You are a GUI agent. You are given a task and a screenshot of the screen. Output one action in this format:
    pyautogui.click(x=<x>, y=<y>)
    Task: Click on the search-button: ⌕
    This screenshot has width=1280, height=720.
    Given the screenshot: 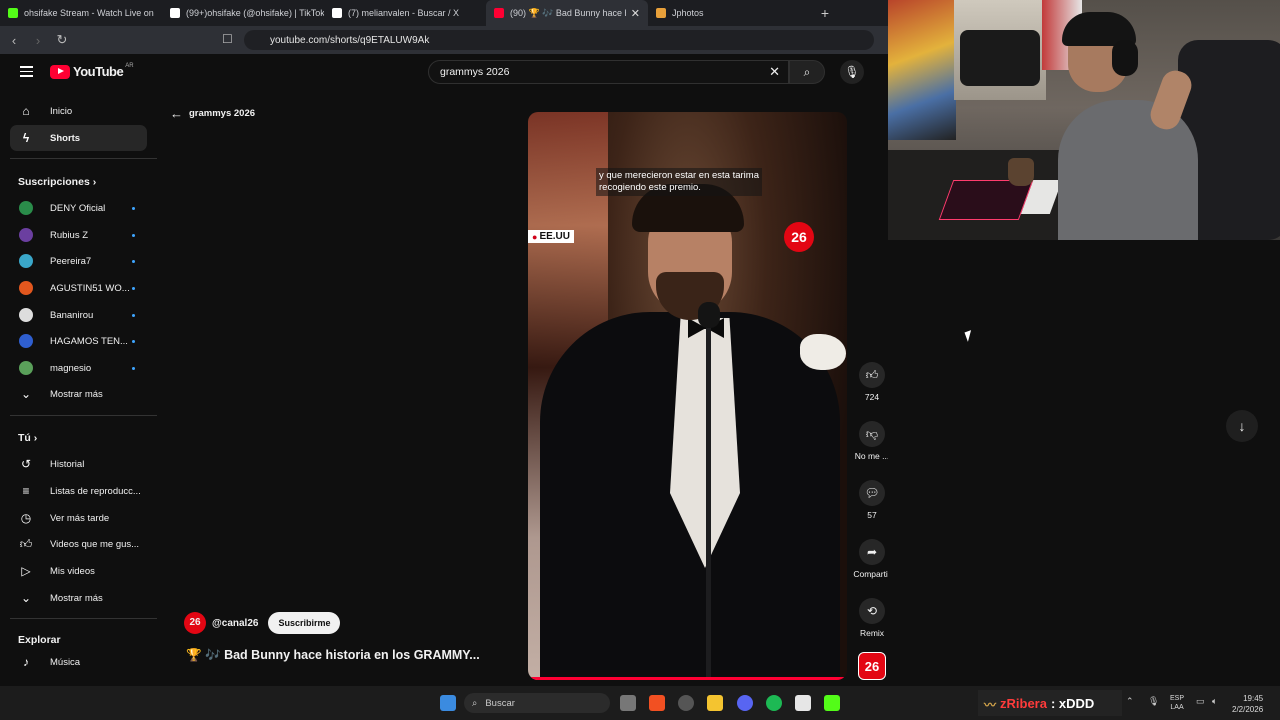 What is the action you would take?
    pyautogui.click(x=807, y=72)
    